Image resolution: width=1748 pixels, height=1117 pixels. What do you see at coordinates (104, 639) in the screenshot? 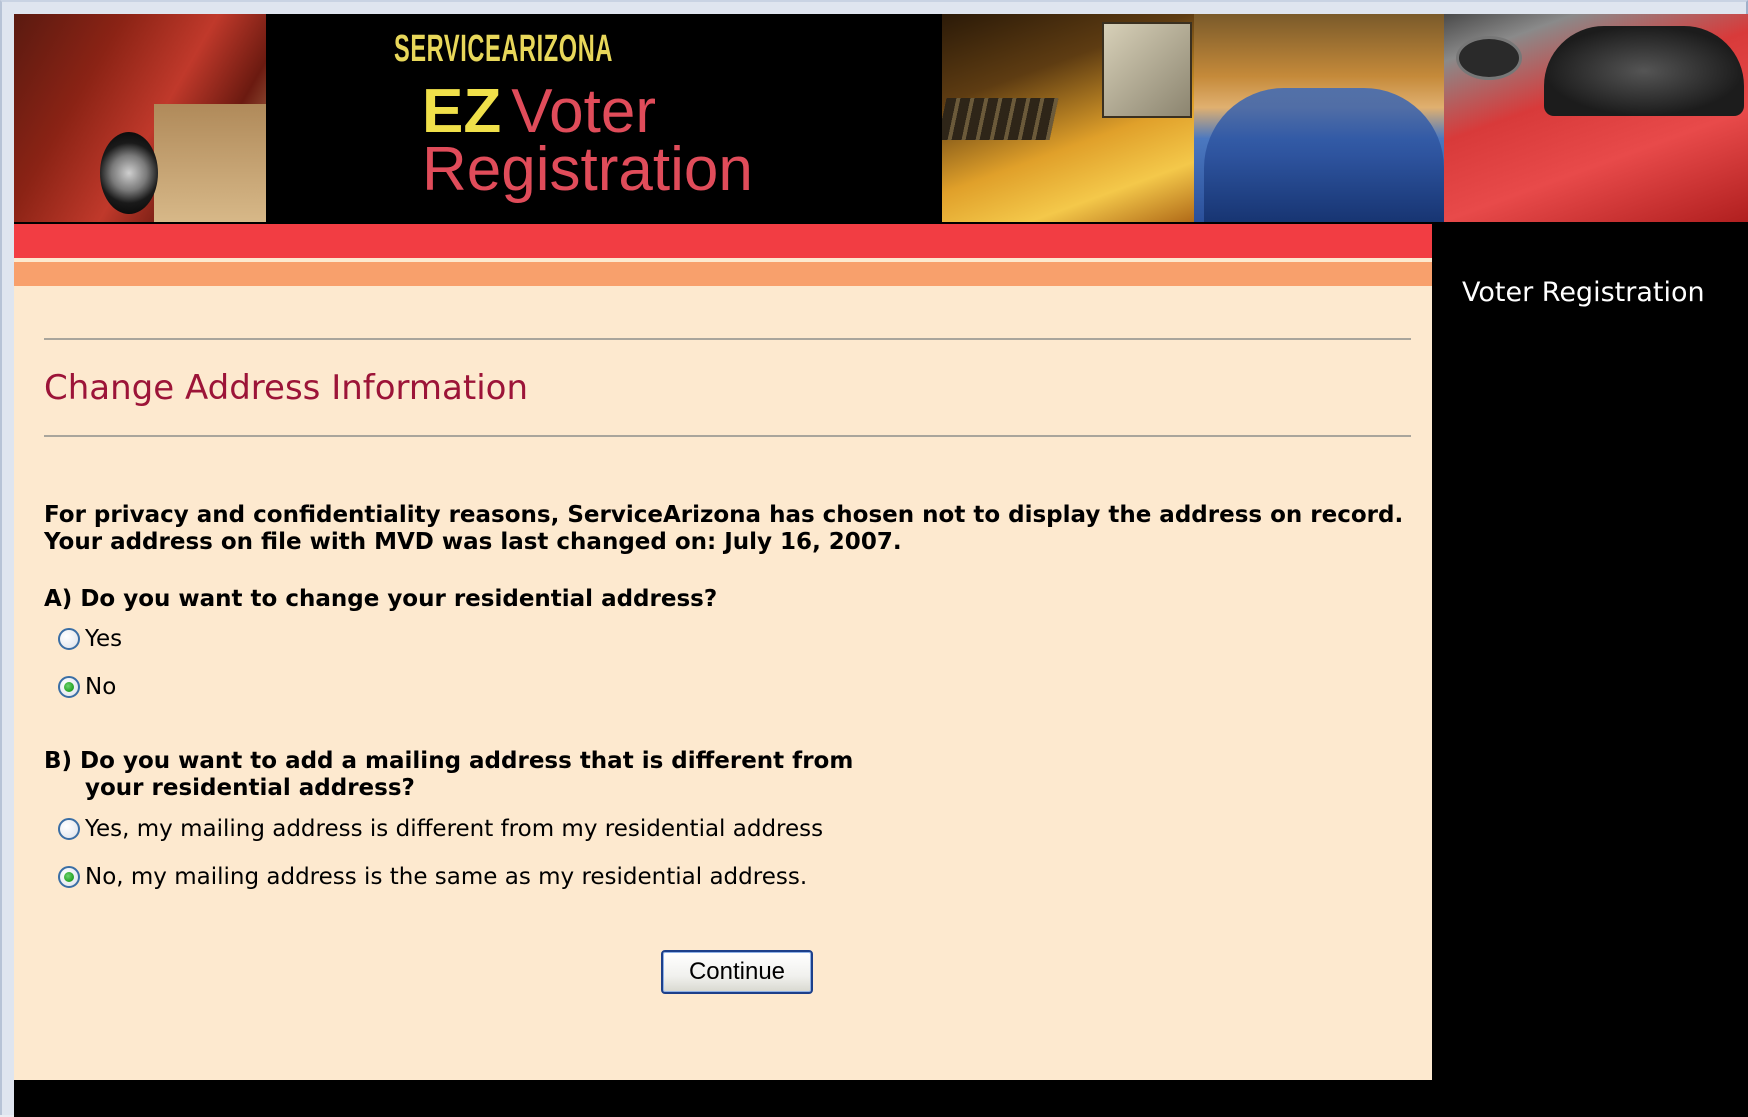
I see `radio-label: Yes` at bounding box center [104, 639].